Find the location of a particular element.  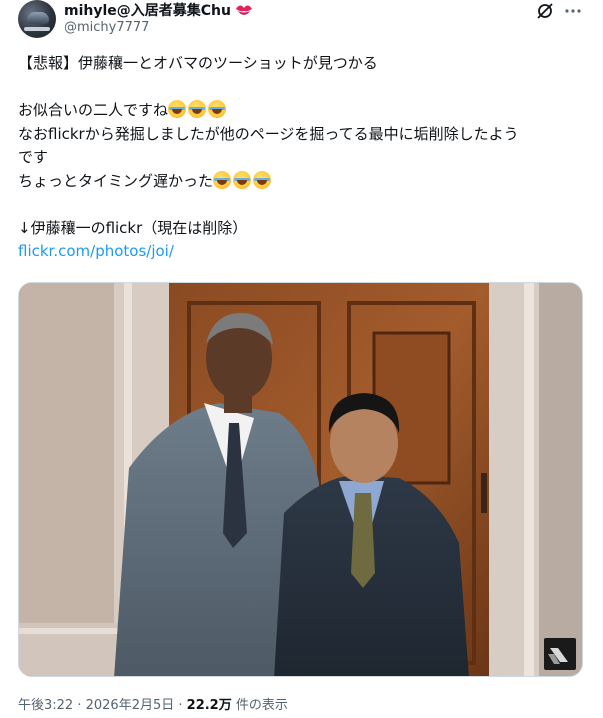

tweet-time: 午後3:22 is located at coordinates (45, 705).